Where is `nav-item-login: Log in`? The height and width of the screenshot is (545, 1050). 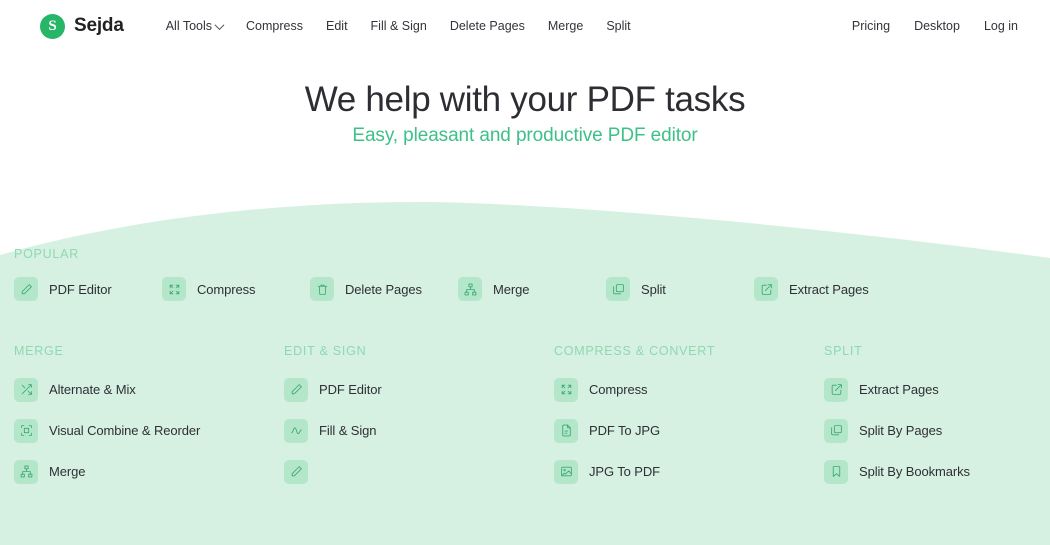 nav-item-login: Log in is located at coordinates (1001, 26).